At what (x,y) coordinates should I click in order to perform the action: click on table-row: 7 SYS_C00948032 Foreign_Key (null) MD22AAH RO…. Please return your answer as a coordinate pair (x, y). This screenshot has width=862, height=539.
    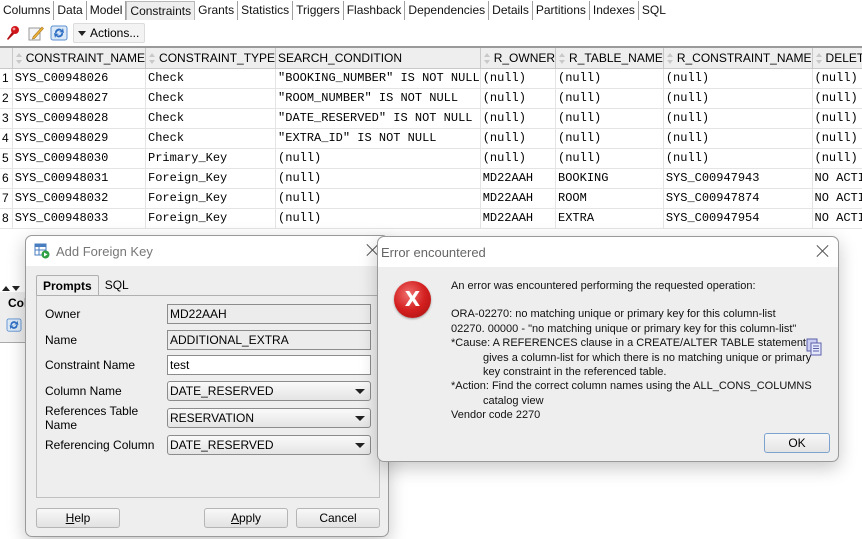
    Looking at the image, I should click on (431, 198).